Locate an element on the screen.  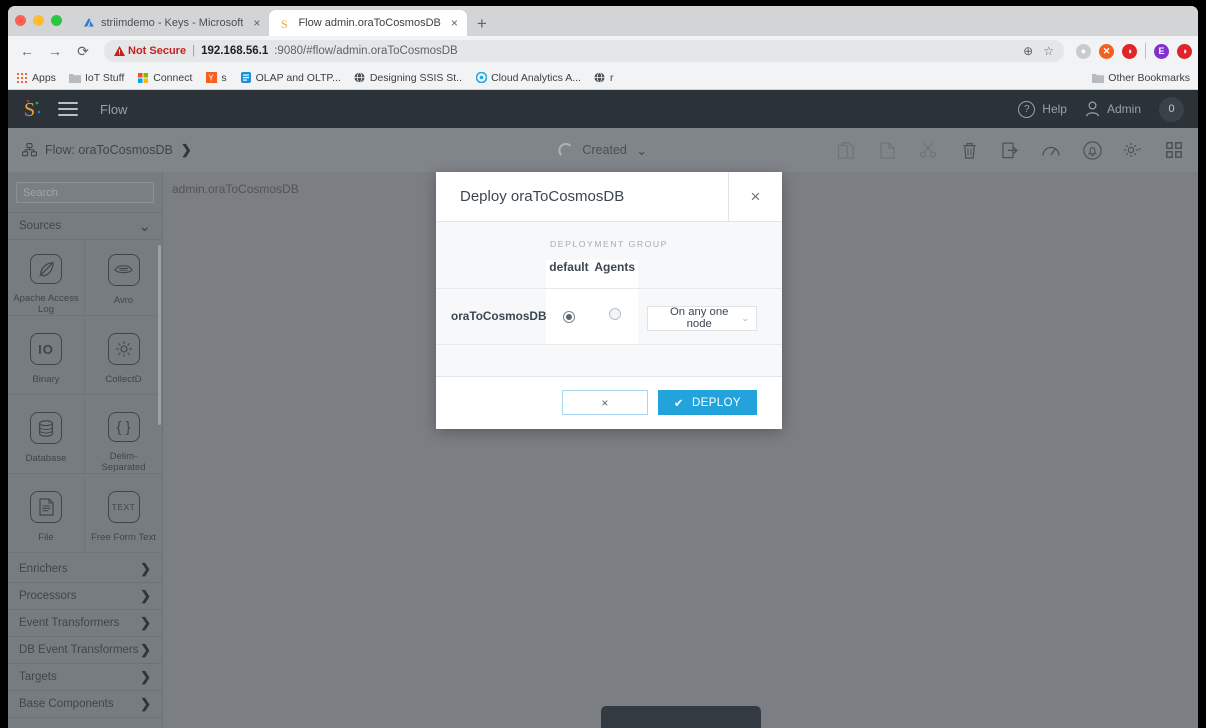
flow-status: Created ⌄ is located at coordinates (603, 150).